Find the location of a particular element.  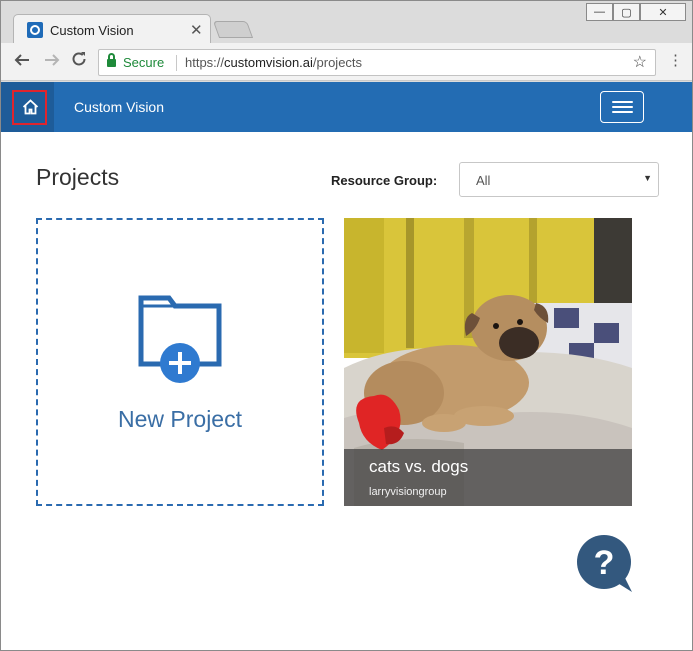

app-header: Custom Vision is located at coordinates (346, 107).